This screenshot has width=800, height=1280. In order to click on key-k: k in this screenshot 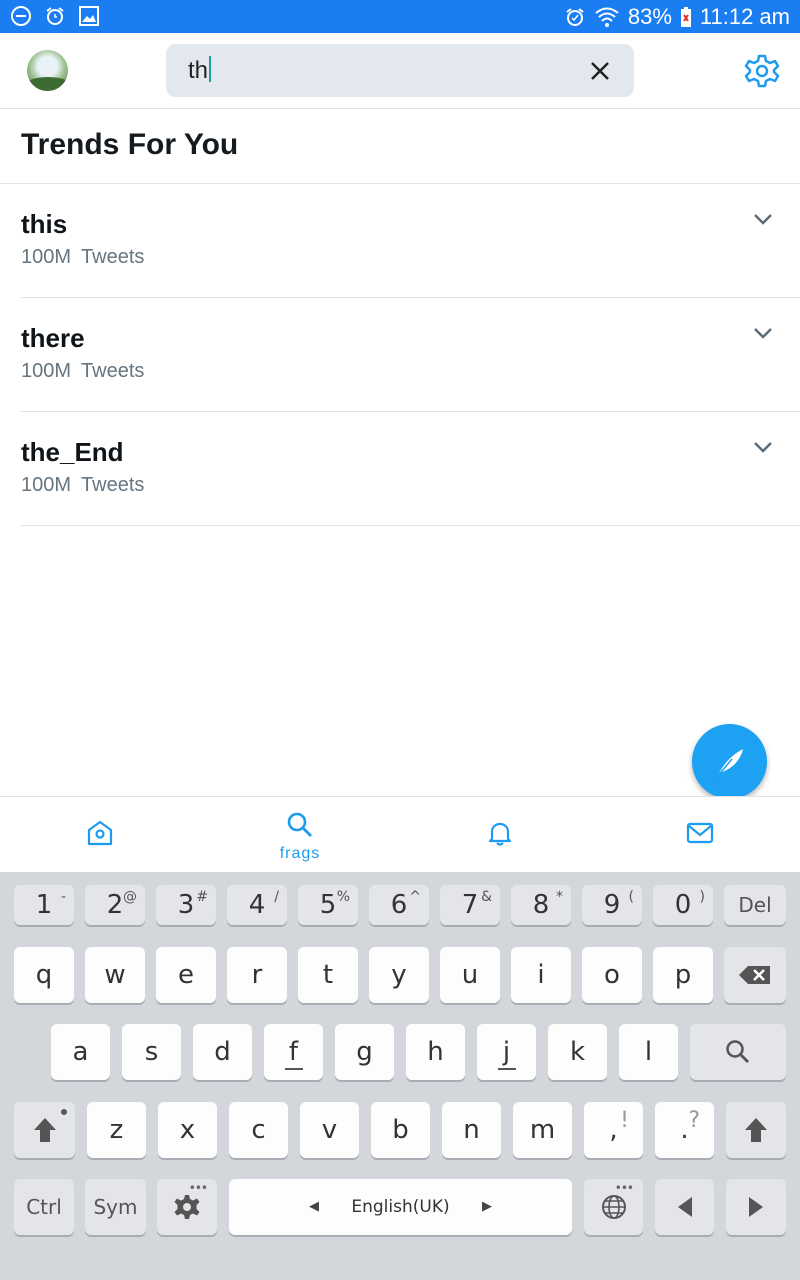, I will do `click(577, 1052)`.